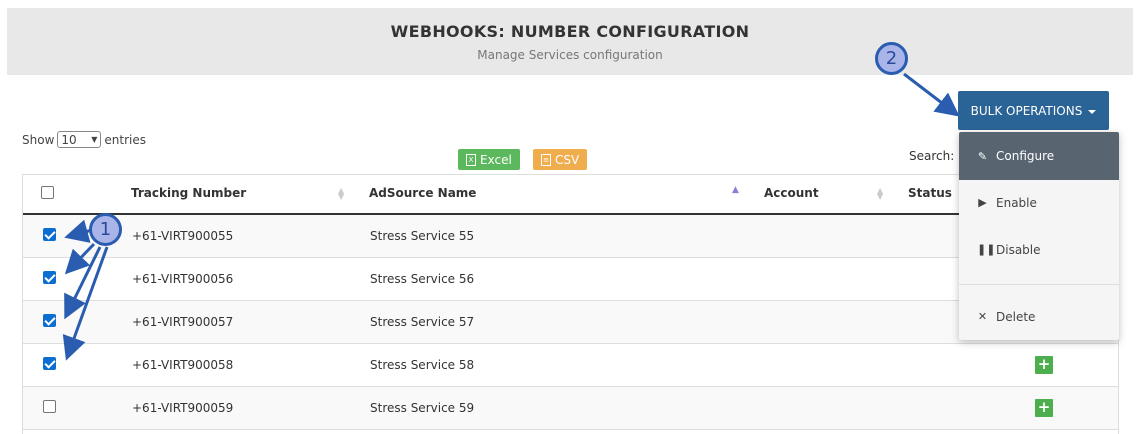 The width and height of the screenshot is (1143, 434). I want to click on tracking-number: +61-VIRT900057, so click(183, 322).